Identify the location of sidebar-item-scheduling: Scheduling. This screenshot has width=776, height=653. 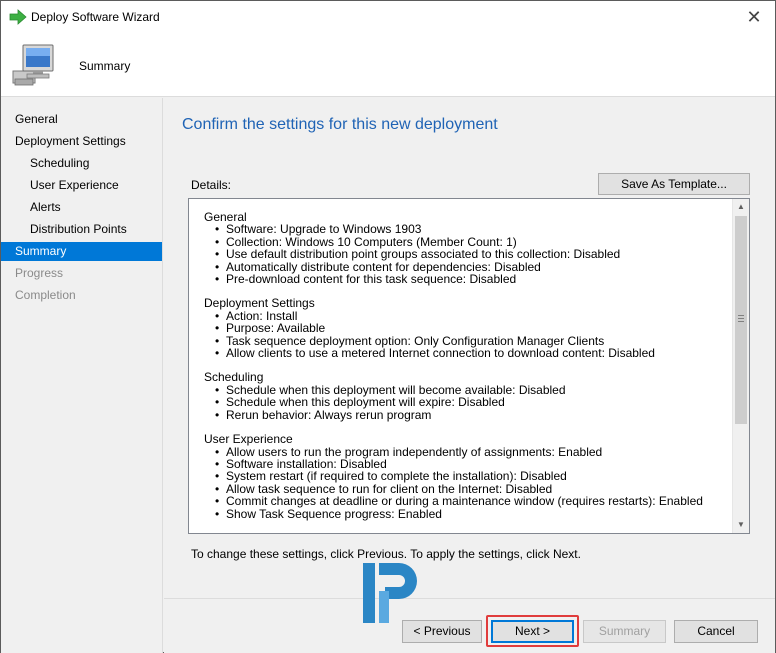
(81, 163).